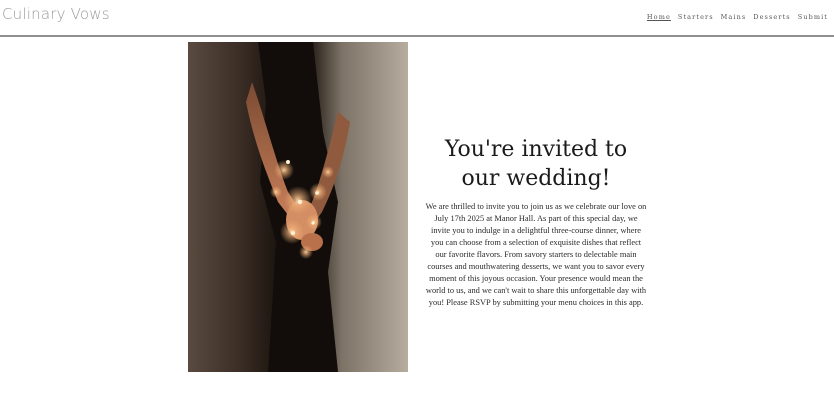 This screenshot has height=401, width=834. I want to click on nav-starters: Starters, so click(696, 17).